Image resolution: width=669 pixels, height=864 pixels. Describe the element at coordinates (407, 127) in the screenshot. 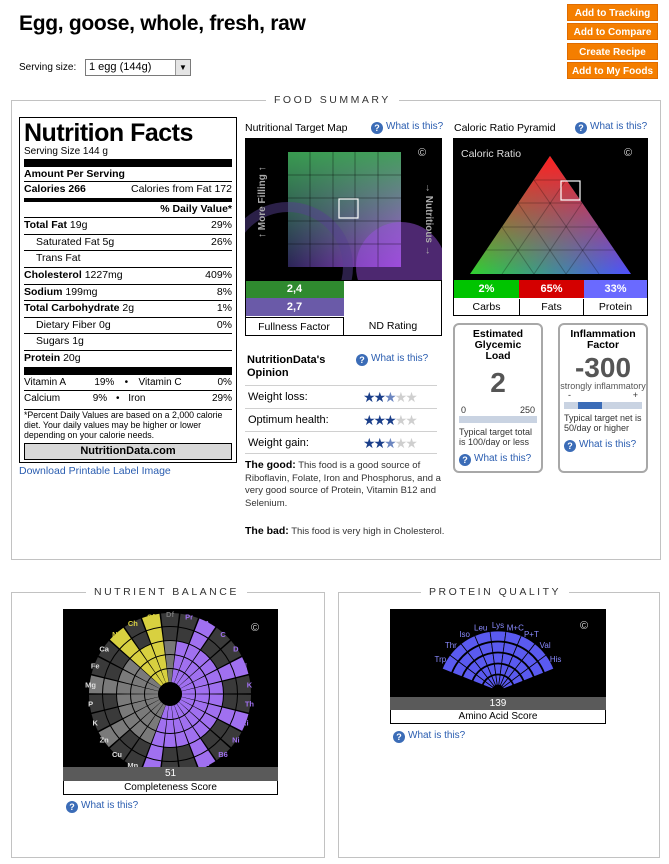

I see `target-map-help: ? What is this?` at that location.